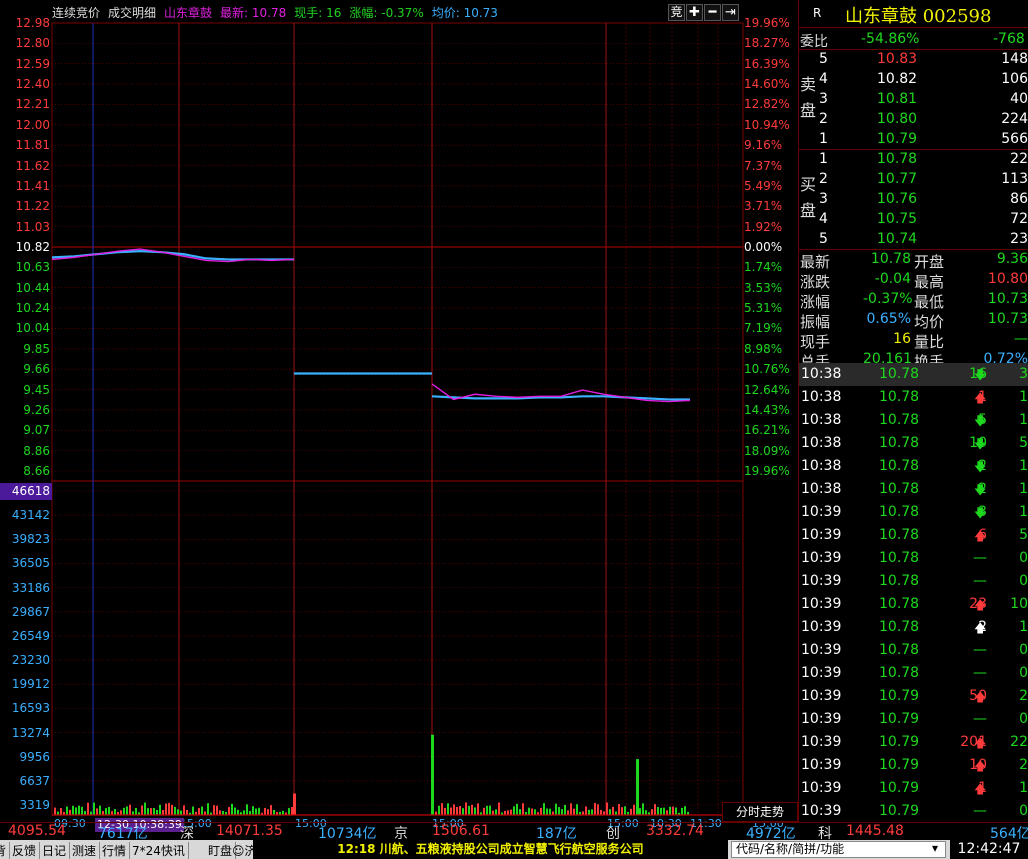  I want to click on order-book-row: 2 10.77 113, so click(913, 180).